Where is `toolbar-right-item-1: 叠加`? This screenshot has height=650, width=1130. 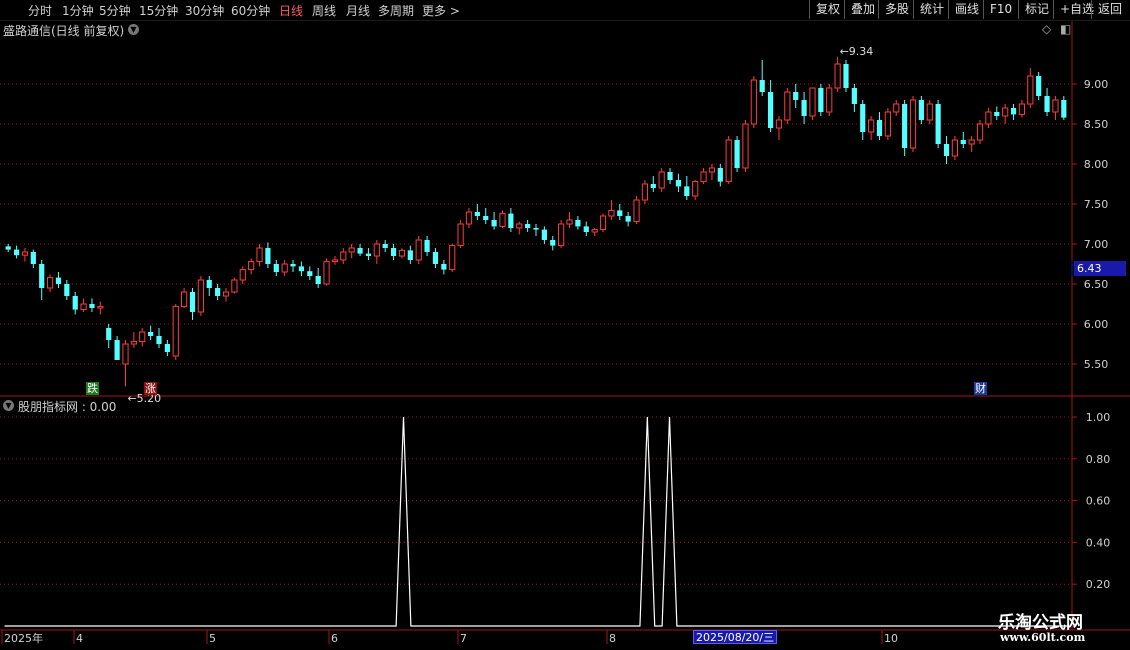 toolbar-right-item-1: 叠加 is located at coordinates (862, 9).